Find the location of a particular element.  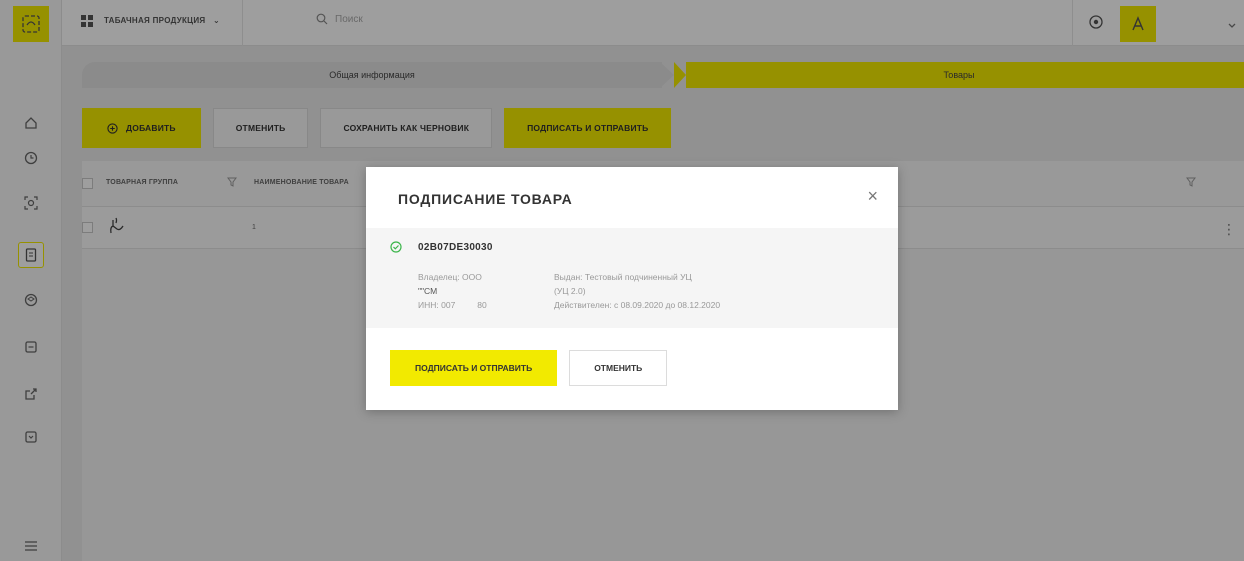

sign-send-confirm-button: ПОДПИСАТЬ И ОТПРАВИТЬ is located at coordinates (474, 368).